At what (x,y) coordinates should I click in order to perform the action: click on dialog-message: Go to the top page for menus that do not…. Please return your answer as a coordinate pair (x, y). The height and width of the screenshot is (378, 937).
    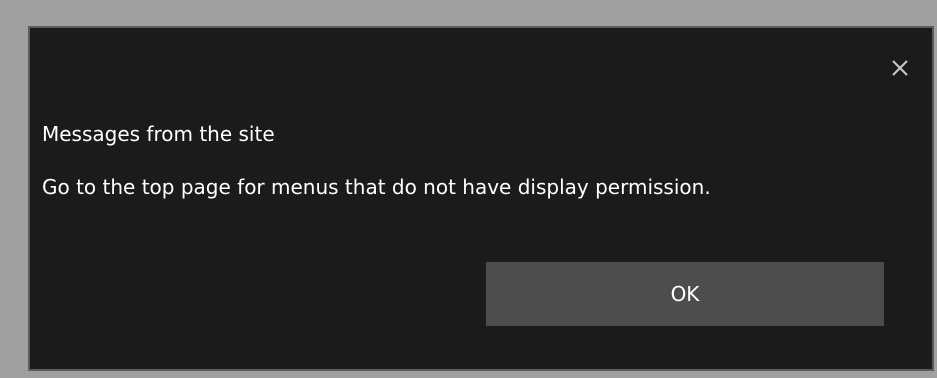
    Looking at the image, I should click on (376, 187).